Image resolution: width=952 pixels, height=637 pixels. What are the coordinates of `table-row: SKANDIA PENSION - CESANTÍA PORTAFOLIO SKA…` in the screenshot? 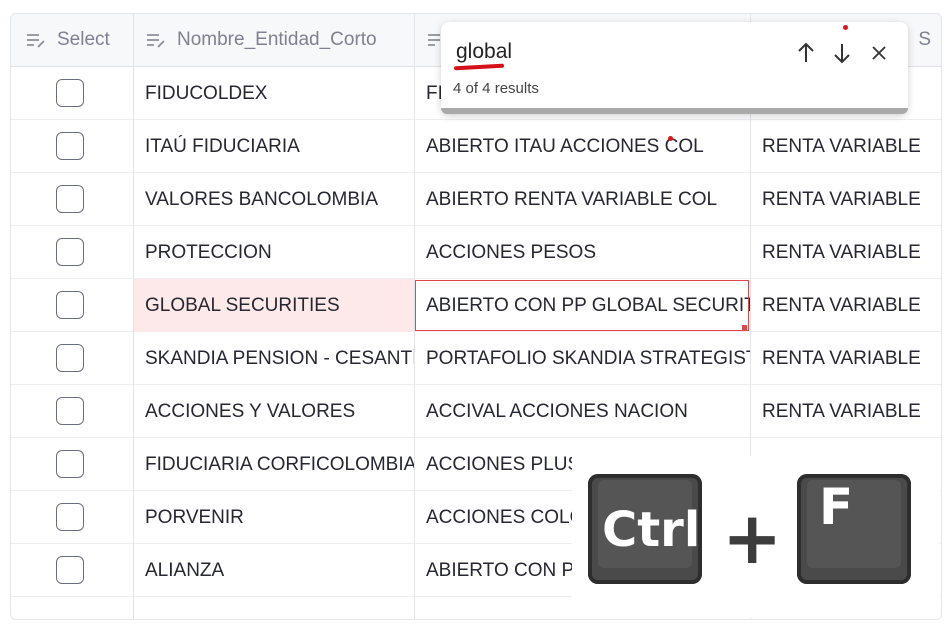 It's located at (476, 358).